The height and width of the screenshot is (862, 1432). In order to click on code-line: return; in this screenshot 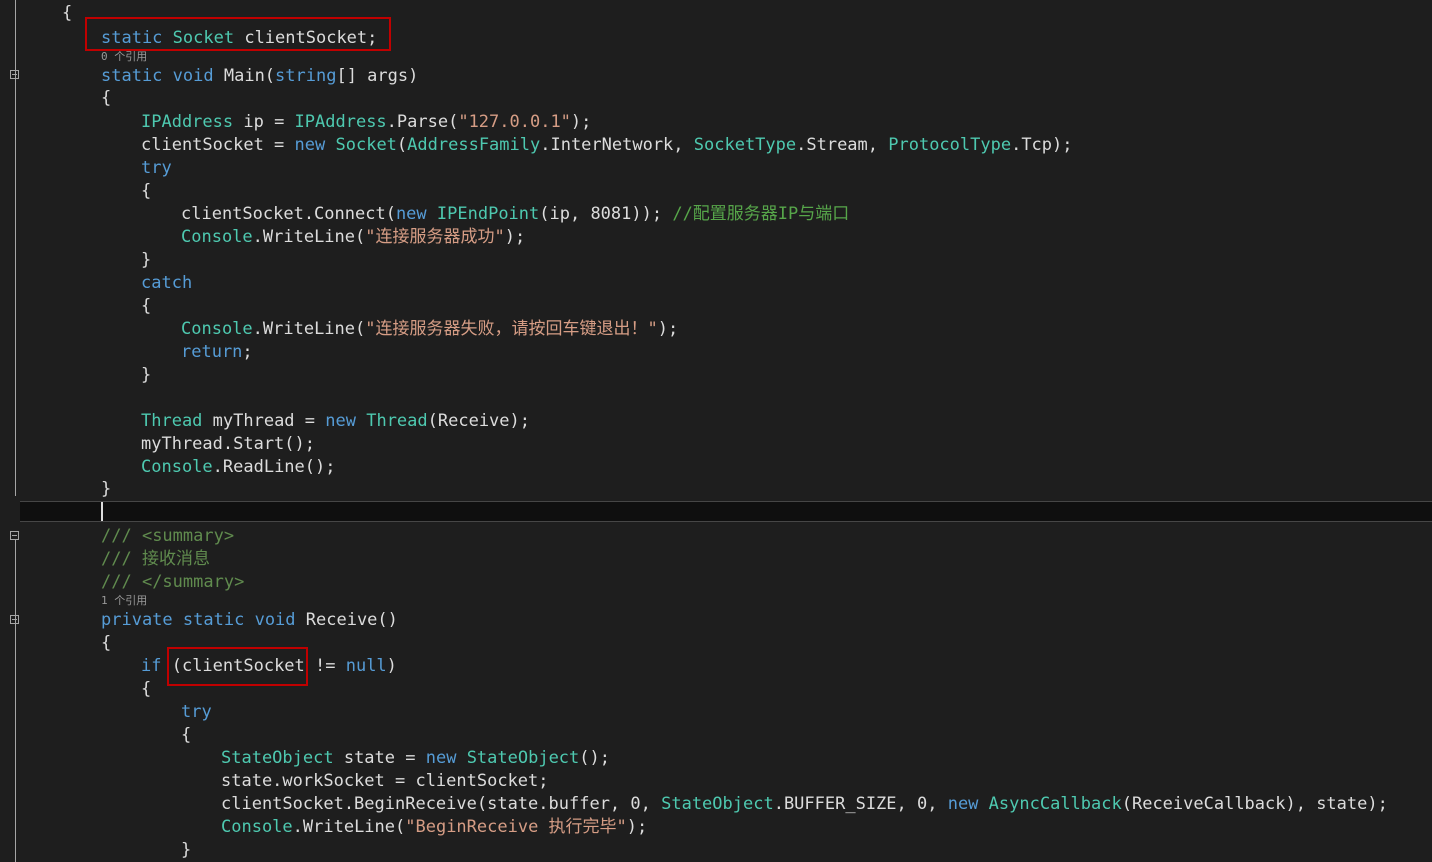, I will do `click(217, 352)`.